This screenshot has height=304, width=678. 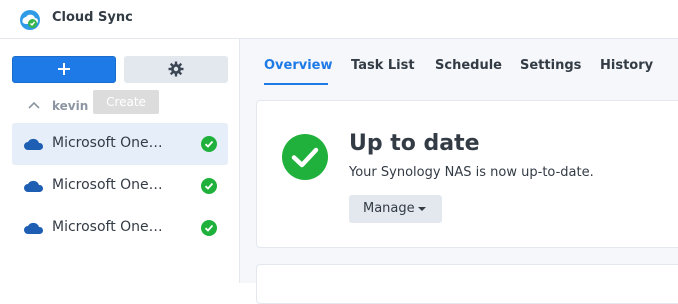 What do you see at coordinates (422, 209) in the screenshot?
I see `caret-down-icon` at bounding box center [422, 209].